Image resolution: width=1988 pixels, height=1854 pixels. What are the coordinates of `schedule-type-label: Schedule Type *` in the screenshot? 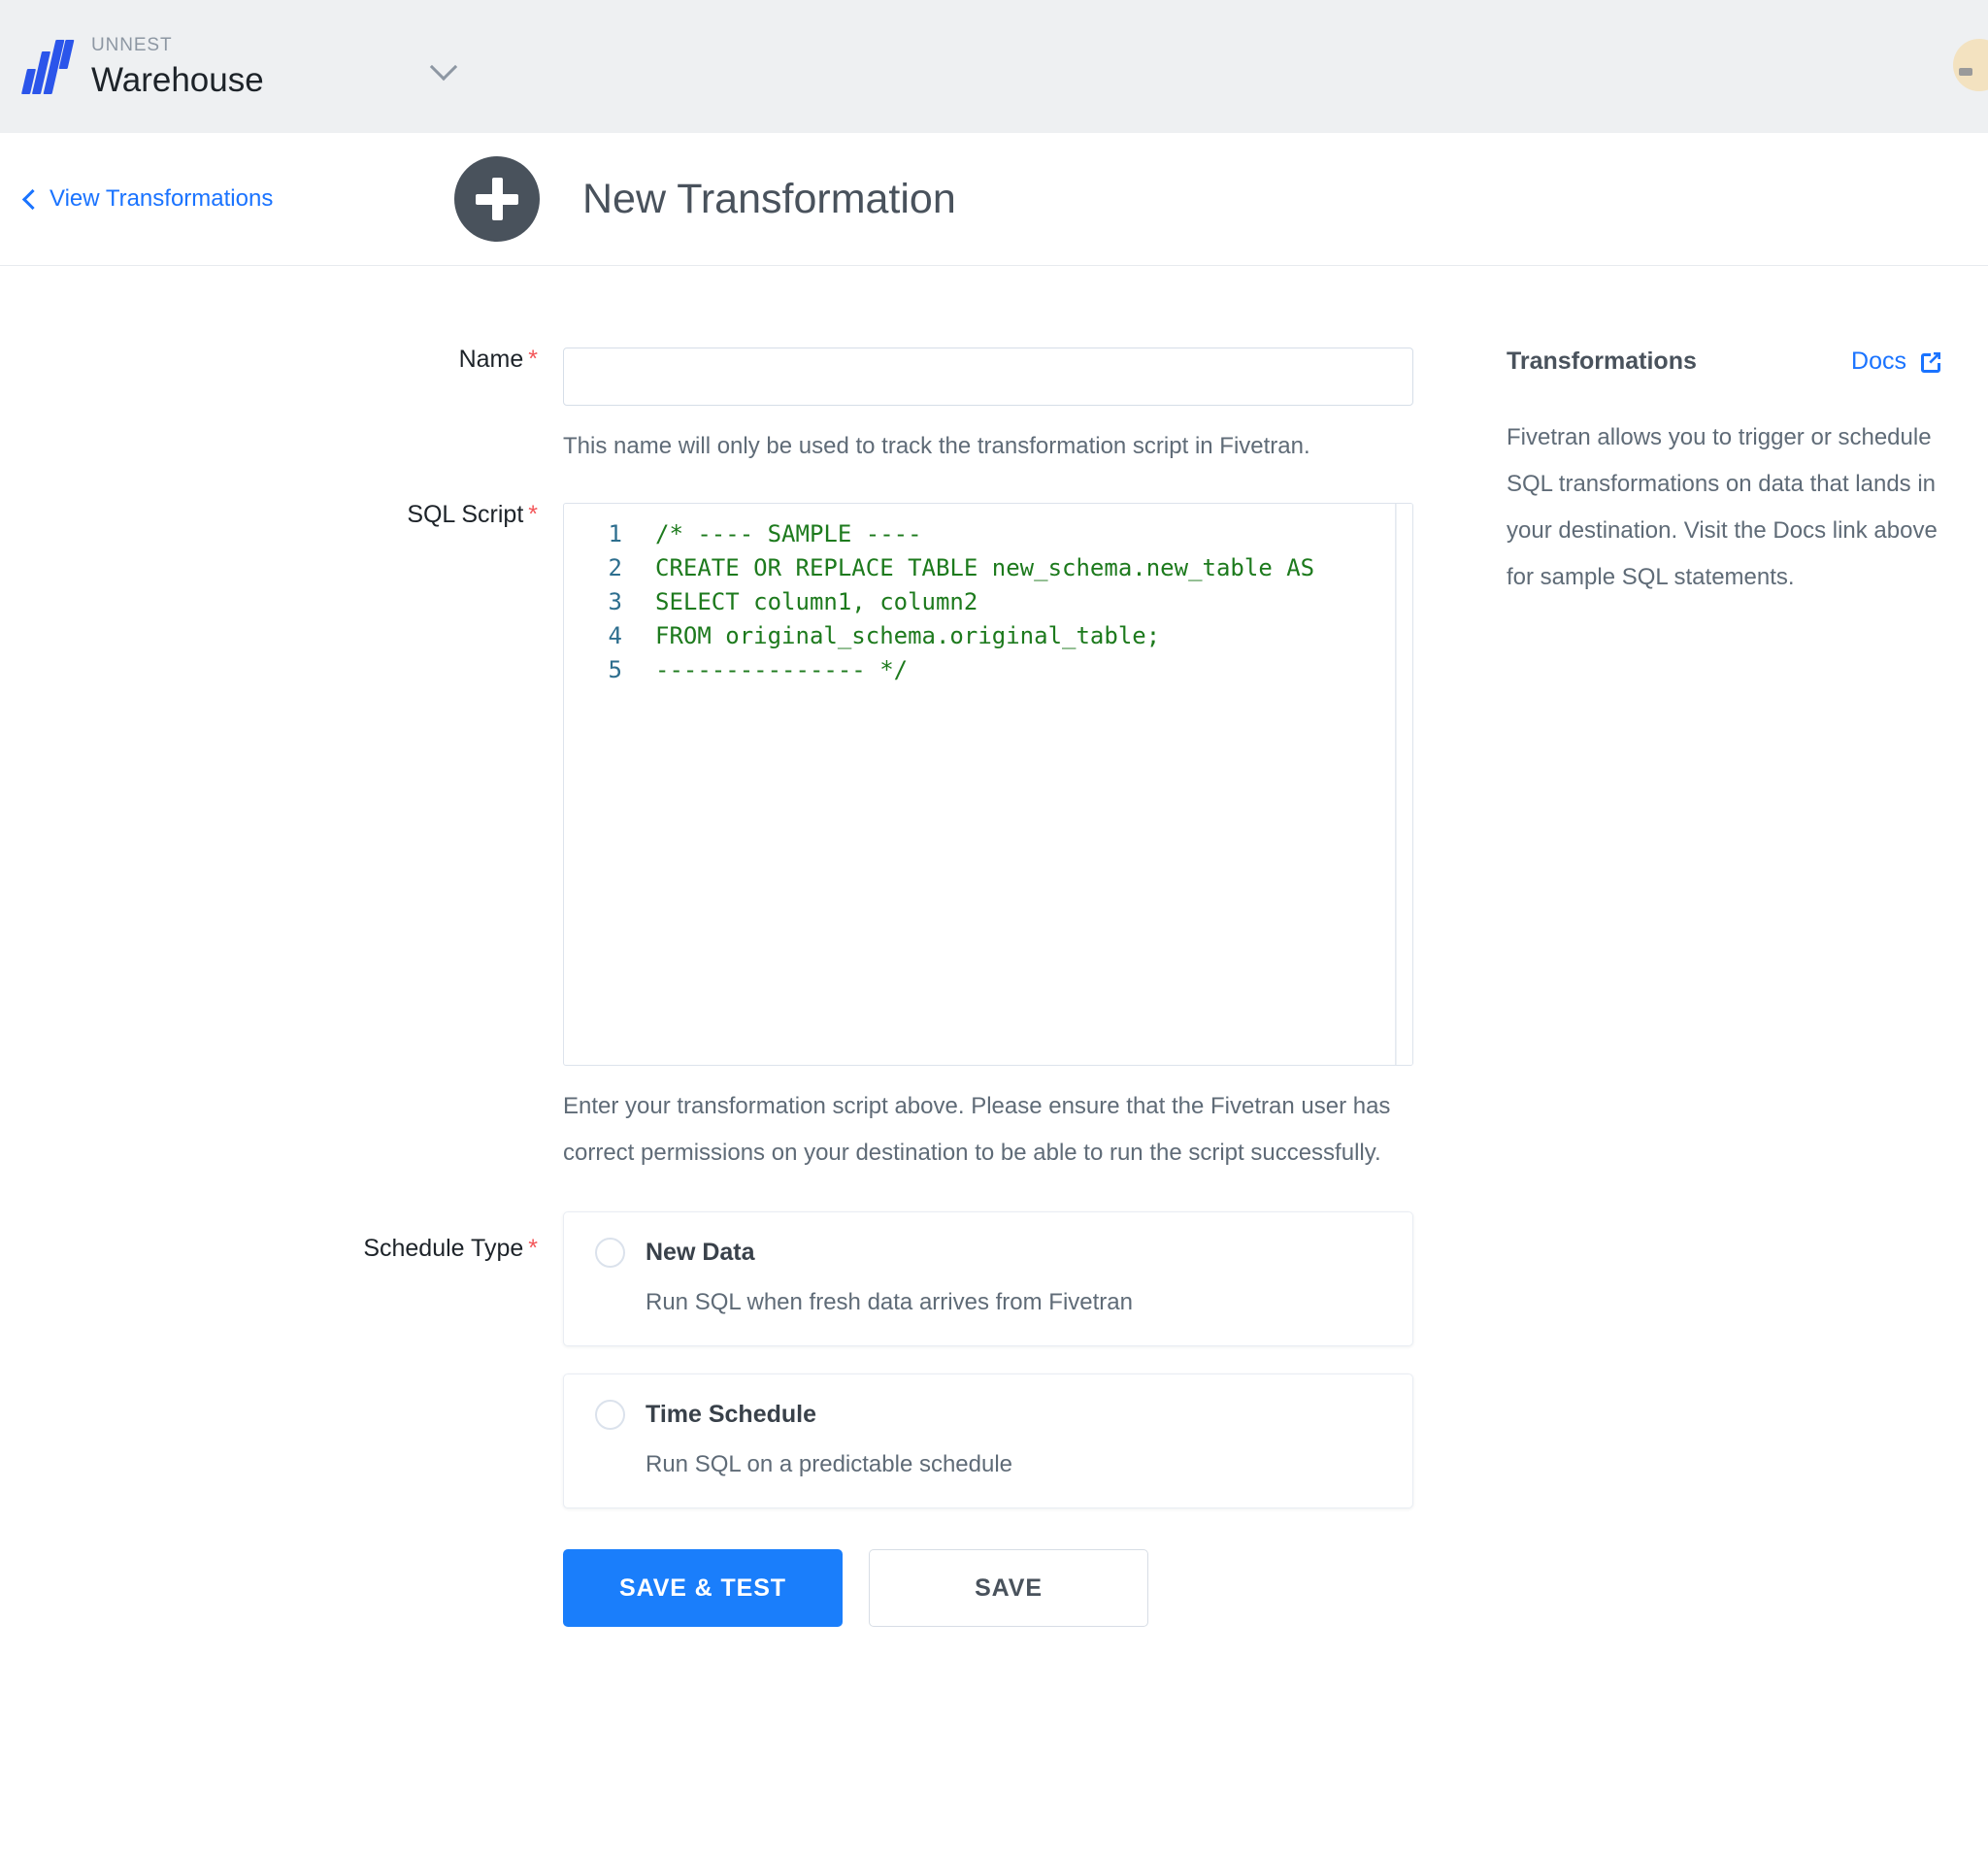 It's located at (282, 1236).